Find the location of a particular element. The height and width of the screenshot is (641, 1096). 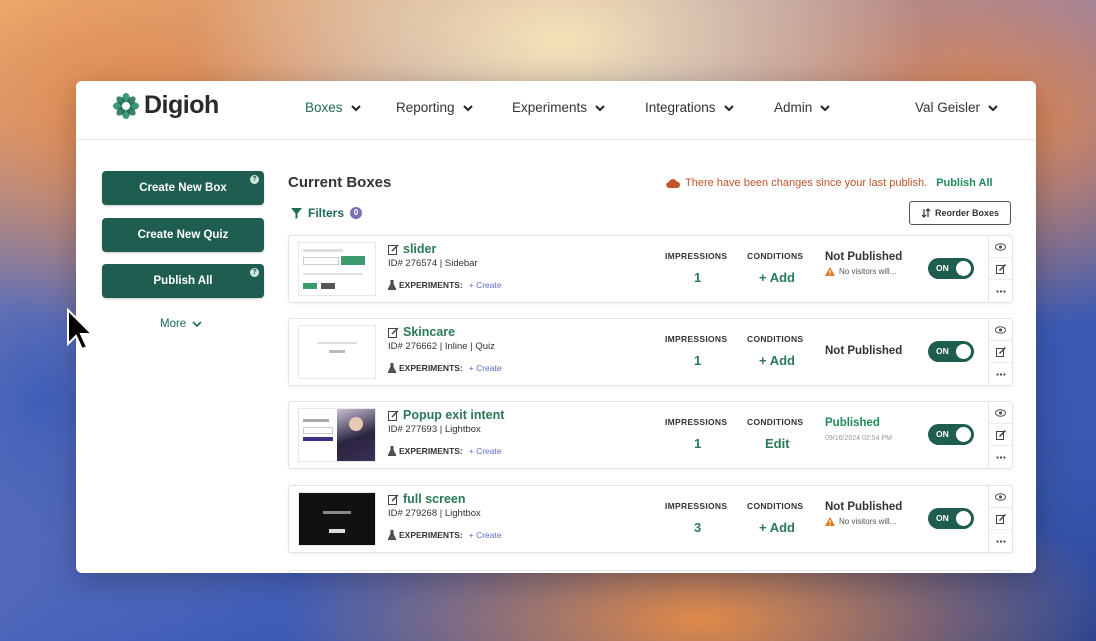

create-new-box-button: Create New Box ? is located at coordinates (183, 188).